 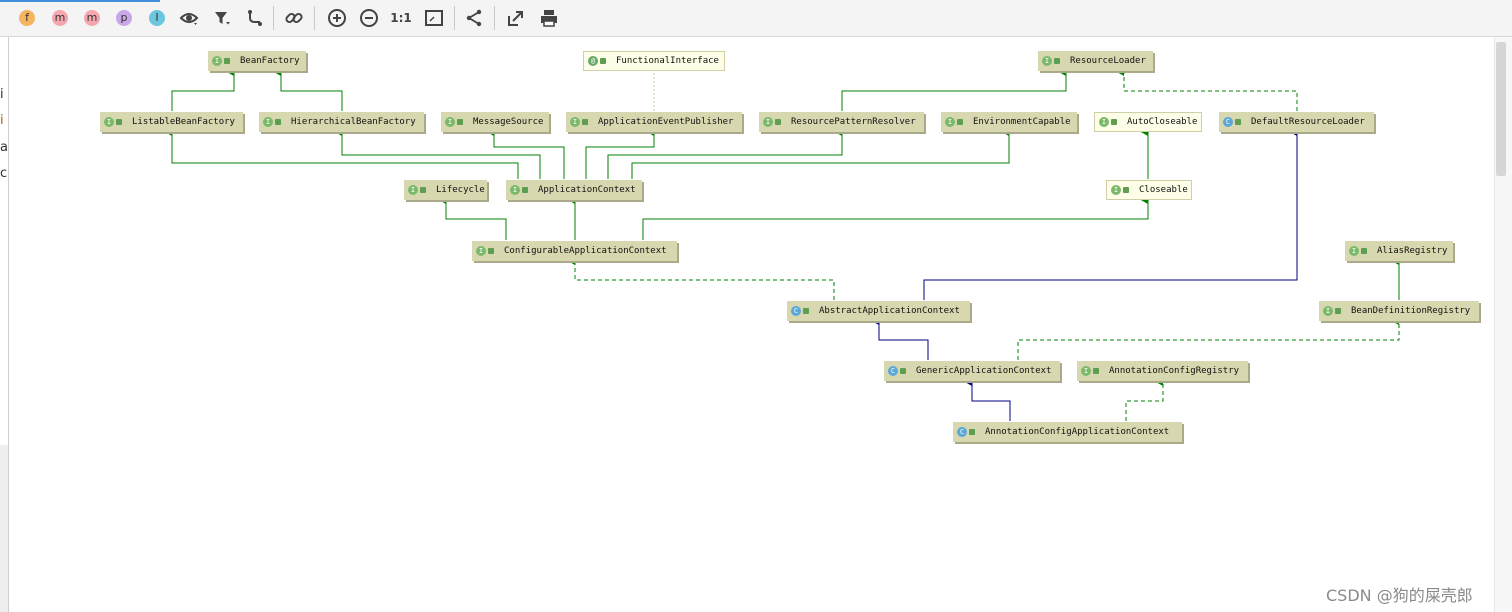 What do you see at coordinates (1162, 122) in the screenshot?
I see `node-label: AutoCloseable` at bounding box center [1162, 122].